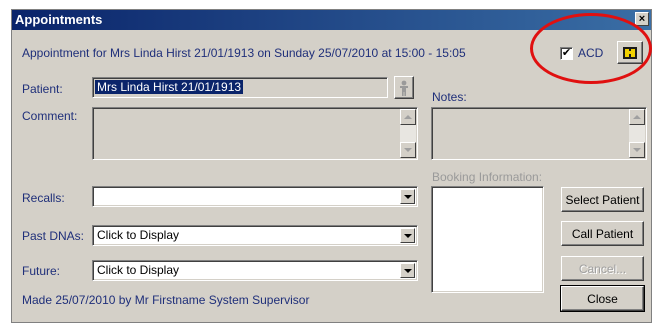 This screenshot has height=325, width=654. I want to click on acd-label: ACD, so click(591, 53).